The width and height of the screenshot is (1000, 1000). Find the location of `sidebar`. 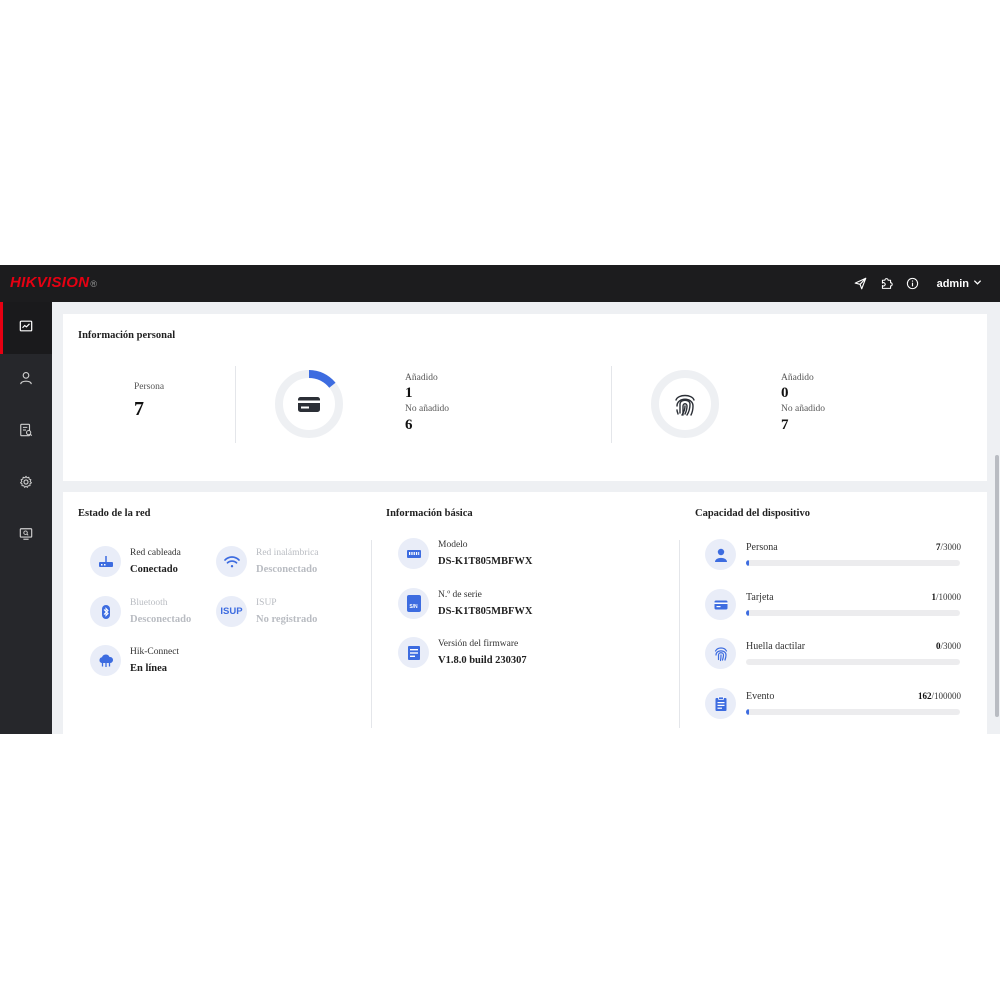

sidebar is located at coordinates (26, 518).